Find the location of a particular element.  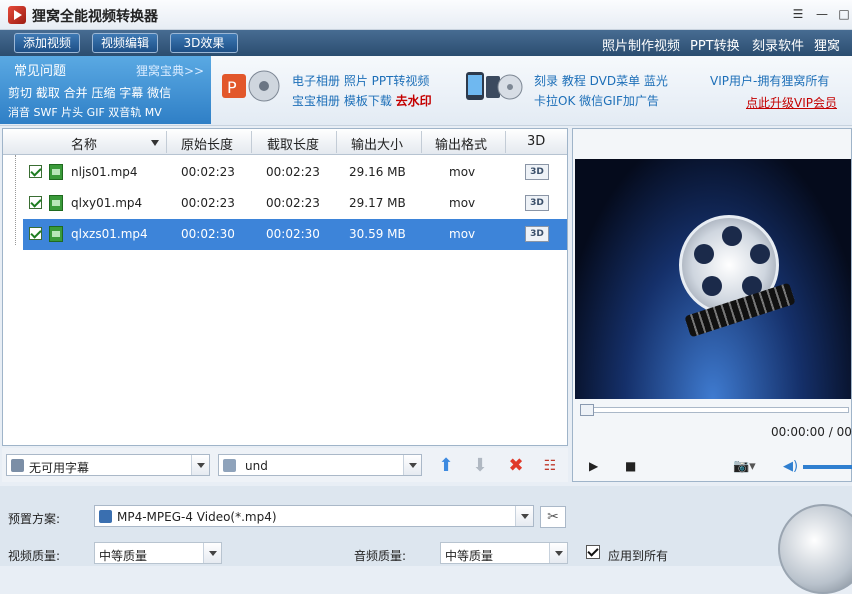

play-icon: ▶ is located at coordinates (593, 466).